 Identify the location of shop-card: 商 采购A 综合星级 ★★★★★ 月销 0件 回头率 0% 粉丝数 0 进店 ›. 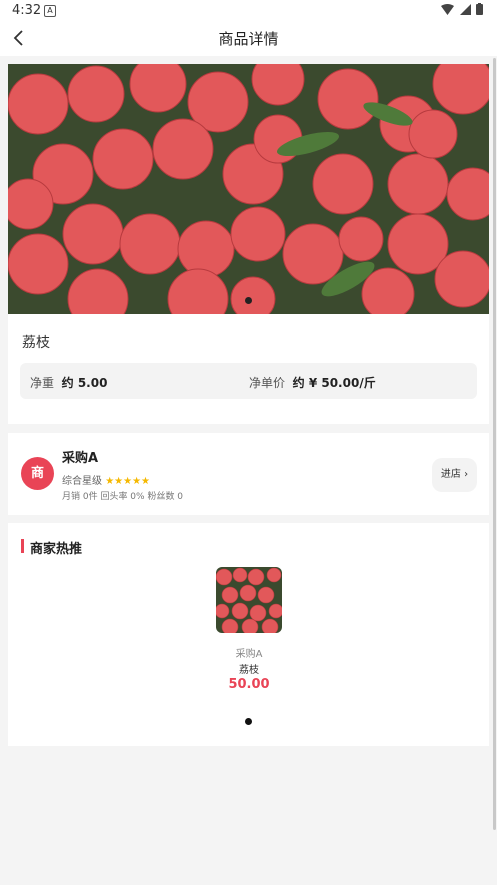
(248, 474).